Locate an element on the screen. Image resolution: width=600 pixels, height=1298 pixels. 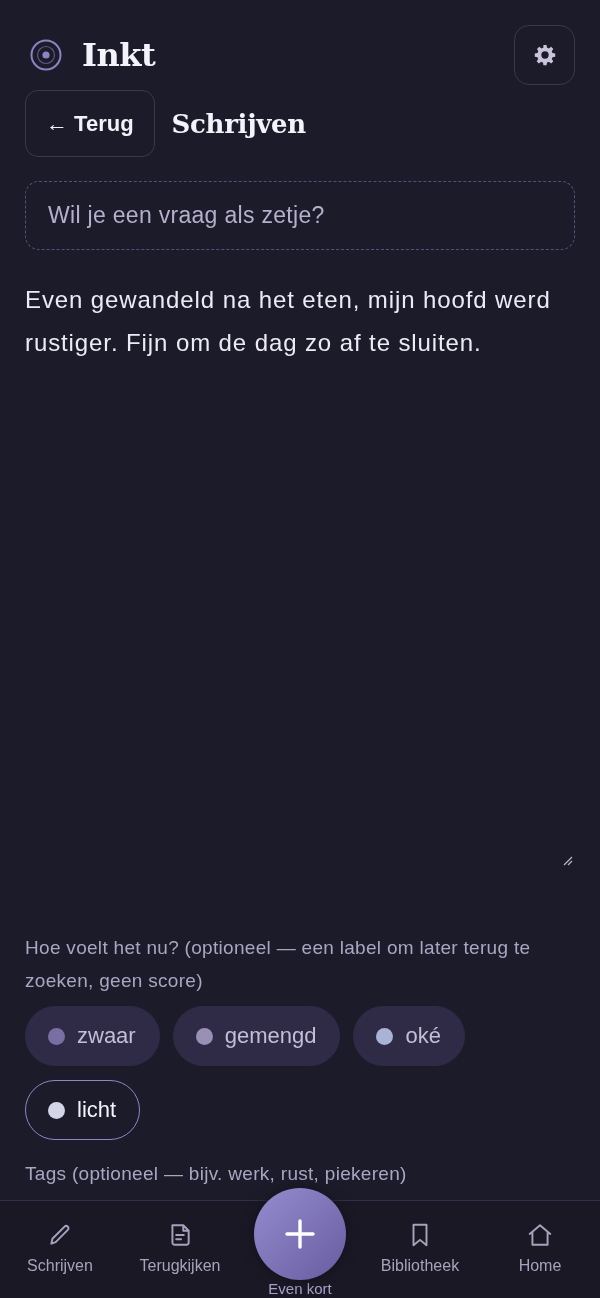
settings-icon is located at coordinates (544, 55).